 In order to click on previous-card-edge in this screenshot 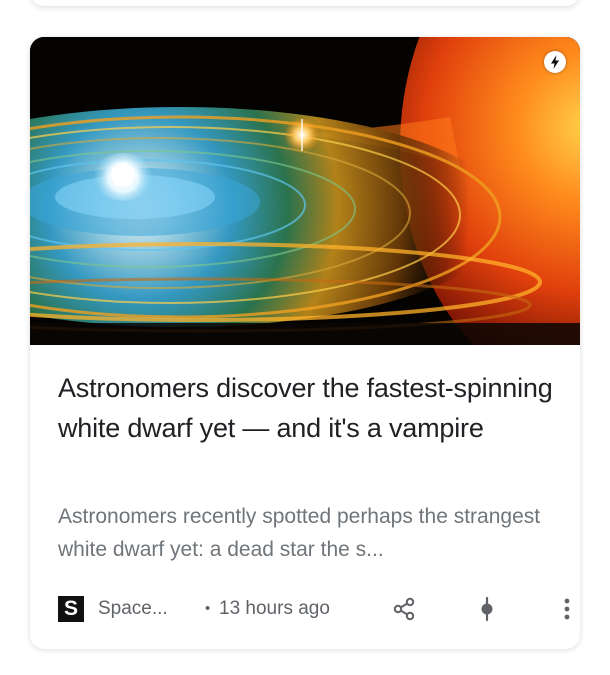, I will do `click(305, 3)`.